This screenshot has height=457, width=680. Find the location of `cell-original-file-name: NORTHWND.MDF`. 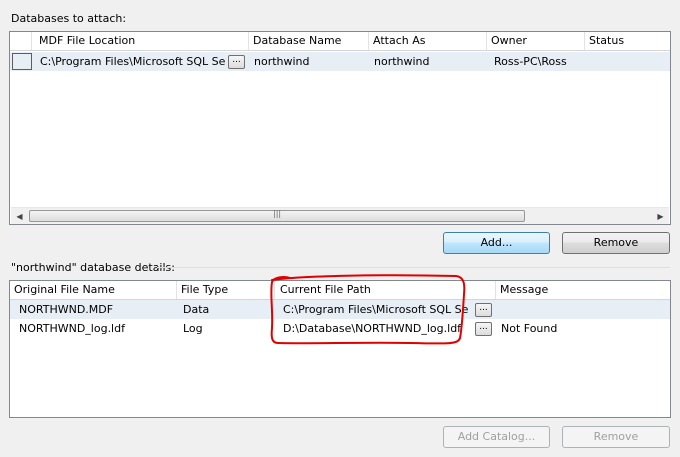

cell-original-file-name: NORTHWND.MDF is located at coordinates (95, 309).